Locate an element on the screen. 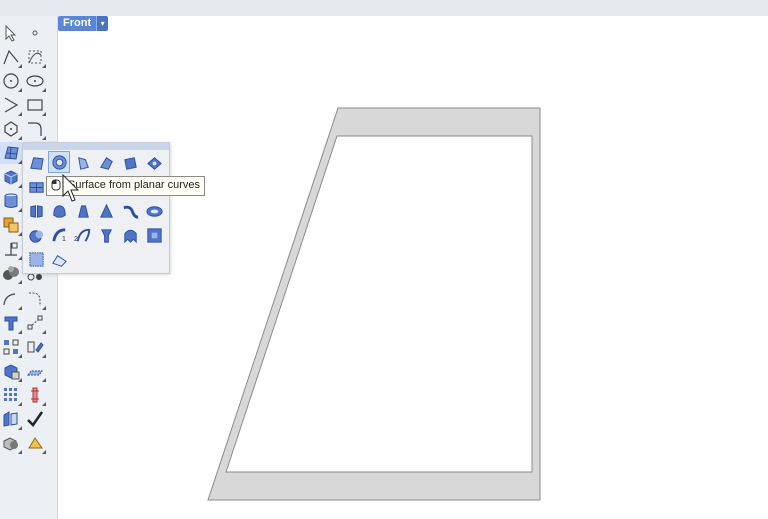 This screenshot has width=768, height=519. top-strip is located at coordinates (384, 8).